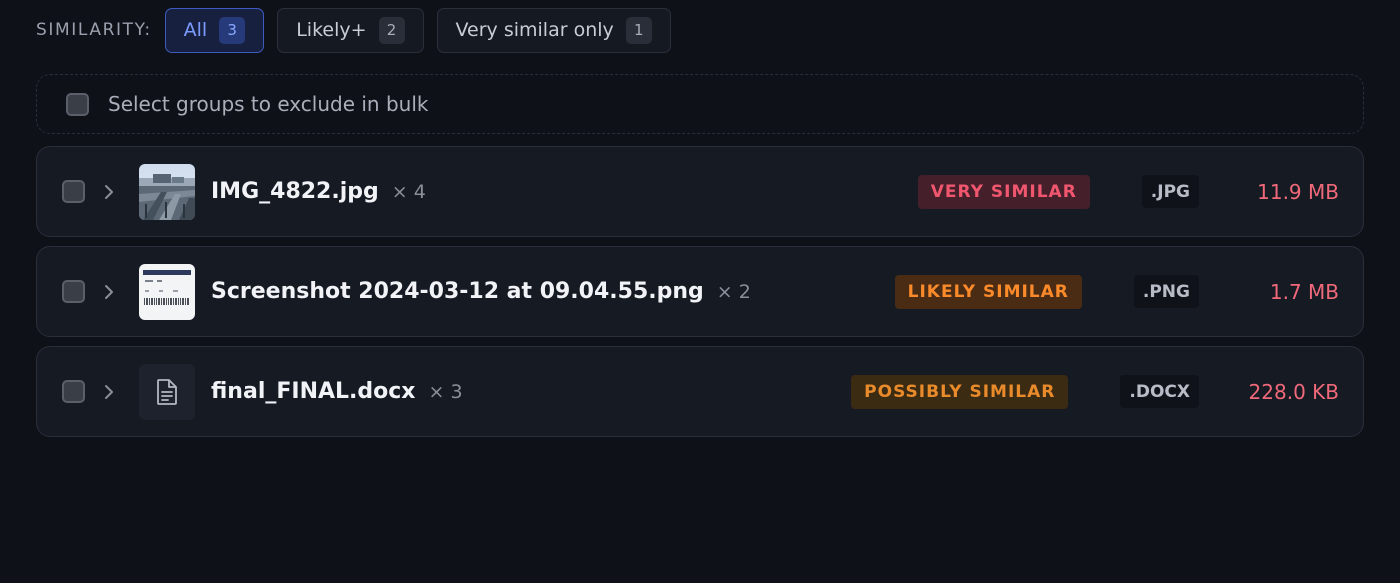 The image size is (1400, 583). Describe the element at coordinates (167, 191) in the screenshot. I see `photo-thumbnail` at that location.